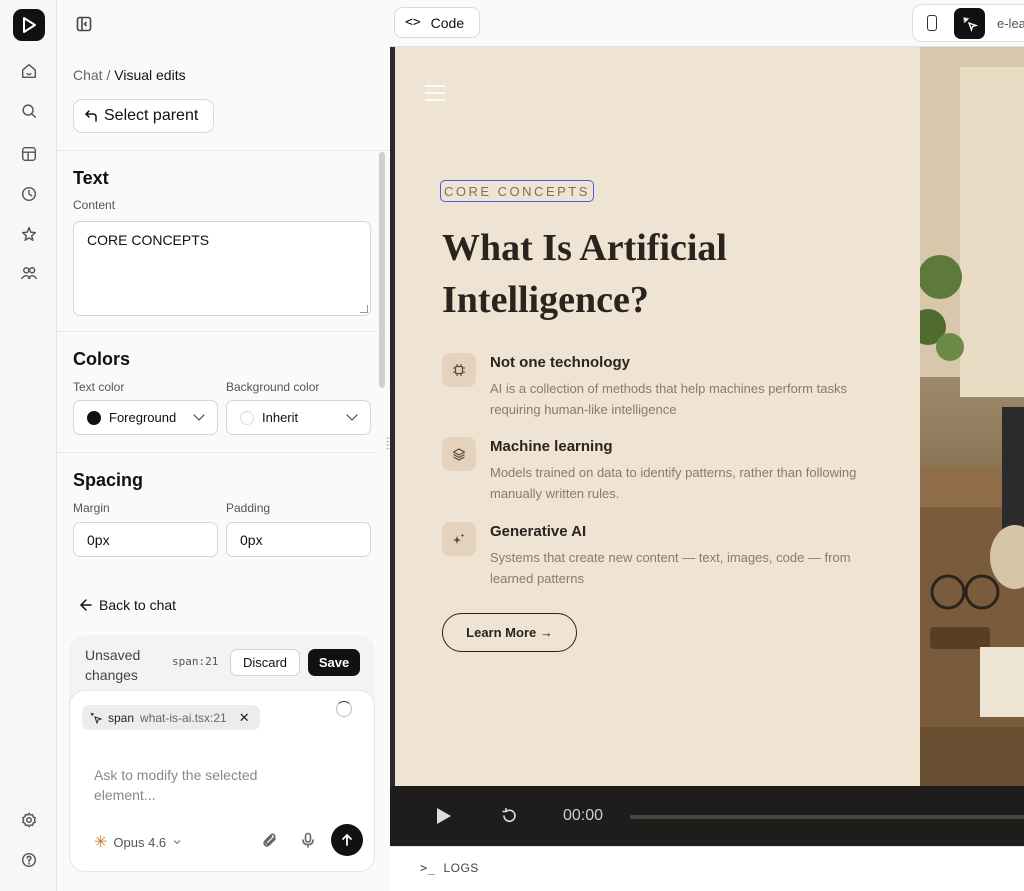 Image resolution: width=1024 pixels, height=891 pixels. I want to click on hero-photo, so click(972, 416).